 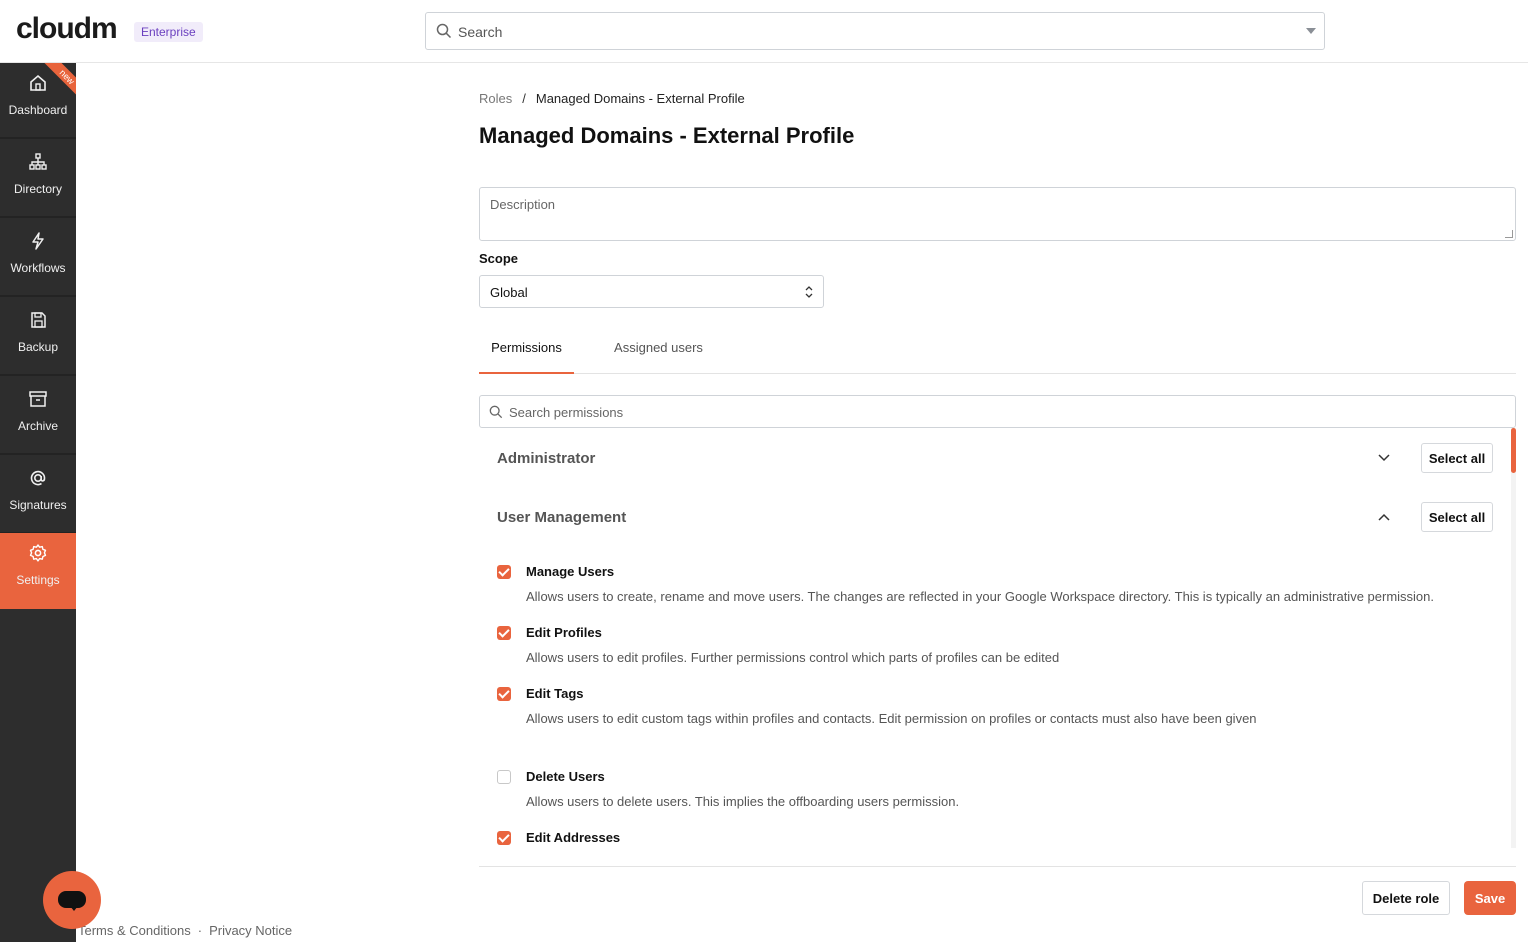 I want to click on permission-search-placeholder: Search permissions, so click(x=566, y=412).